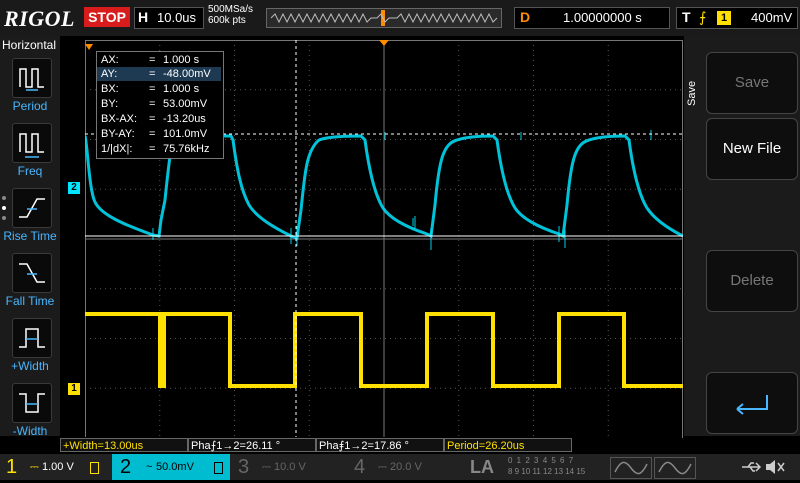  What do you see at coordinates (175, 467) in the screenshot?
I see `ch2-scale: 50.0mV` at bounding box center [175, 467].